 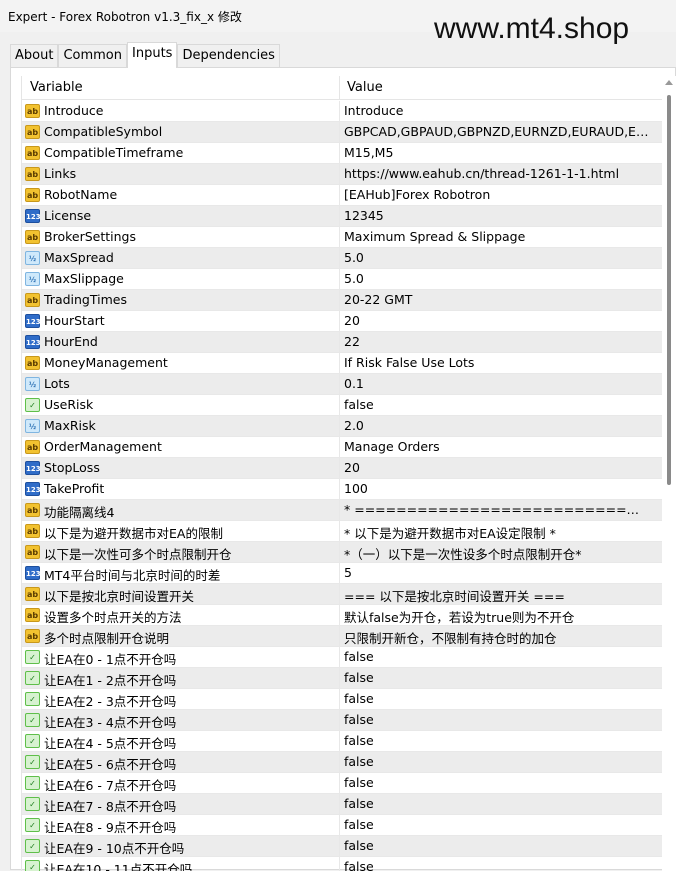 I want to click on table-row: ✓ 让EA在10 - 11点不开仓吗 false, so click(x=345, y=864).